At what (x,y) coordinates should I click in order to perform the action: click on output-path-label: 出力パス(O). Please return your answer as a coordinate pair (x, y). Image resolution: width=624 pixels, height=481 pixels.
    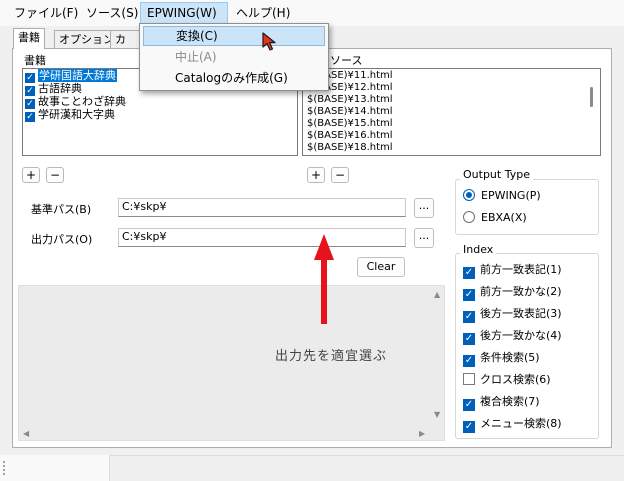
    Looking at the image, I should click on (62, 239).